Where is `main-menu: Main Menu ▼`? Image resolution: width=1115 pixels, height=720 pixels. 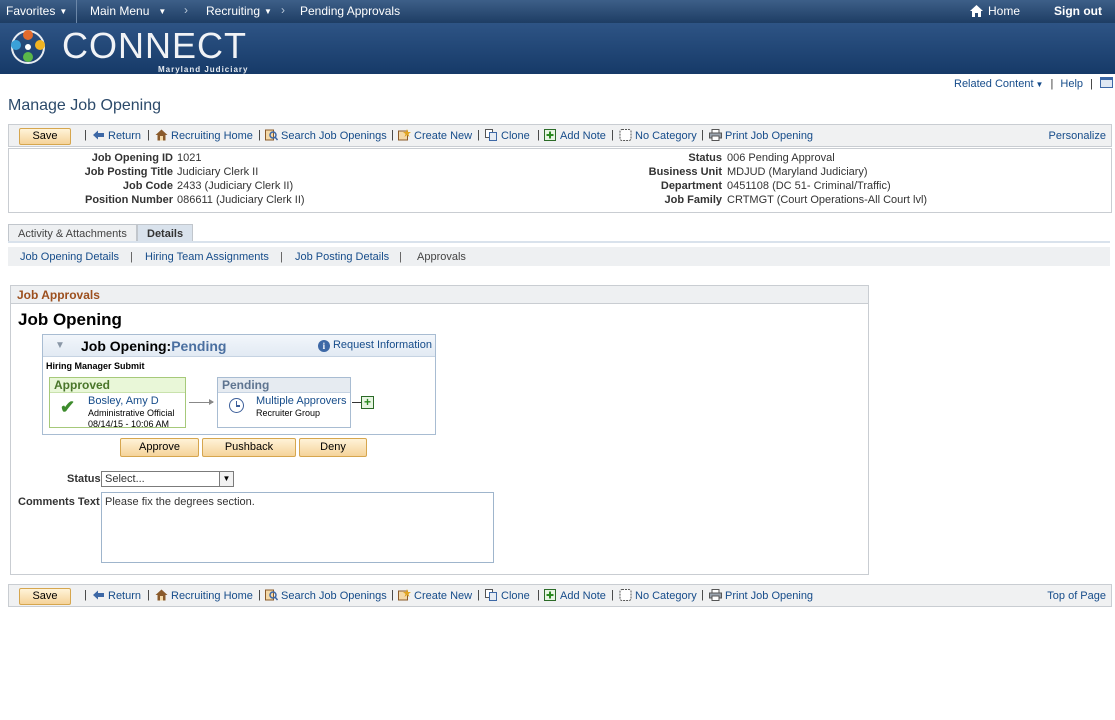
main-menu: Main Menu ▼ is located at coordinates (128, 11).